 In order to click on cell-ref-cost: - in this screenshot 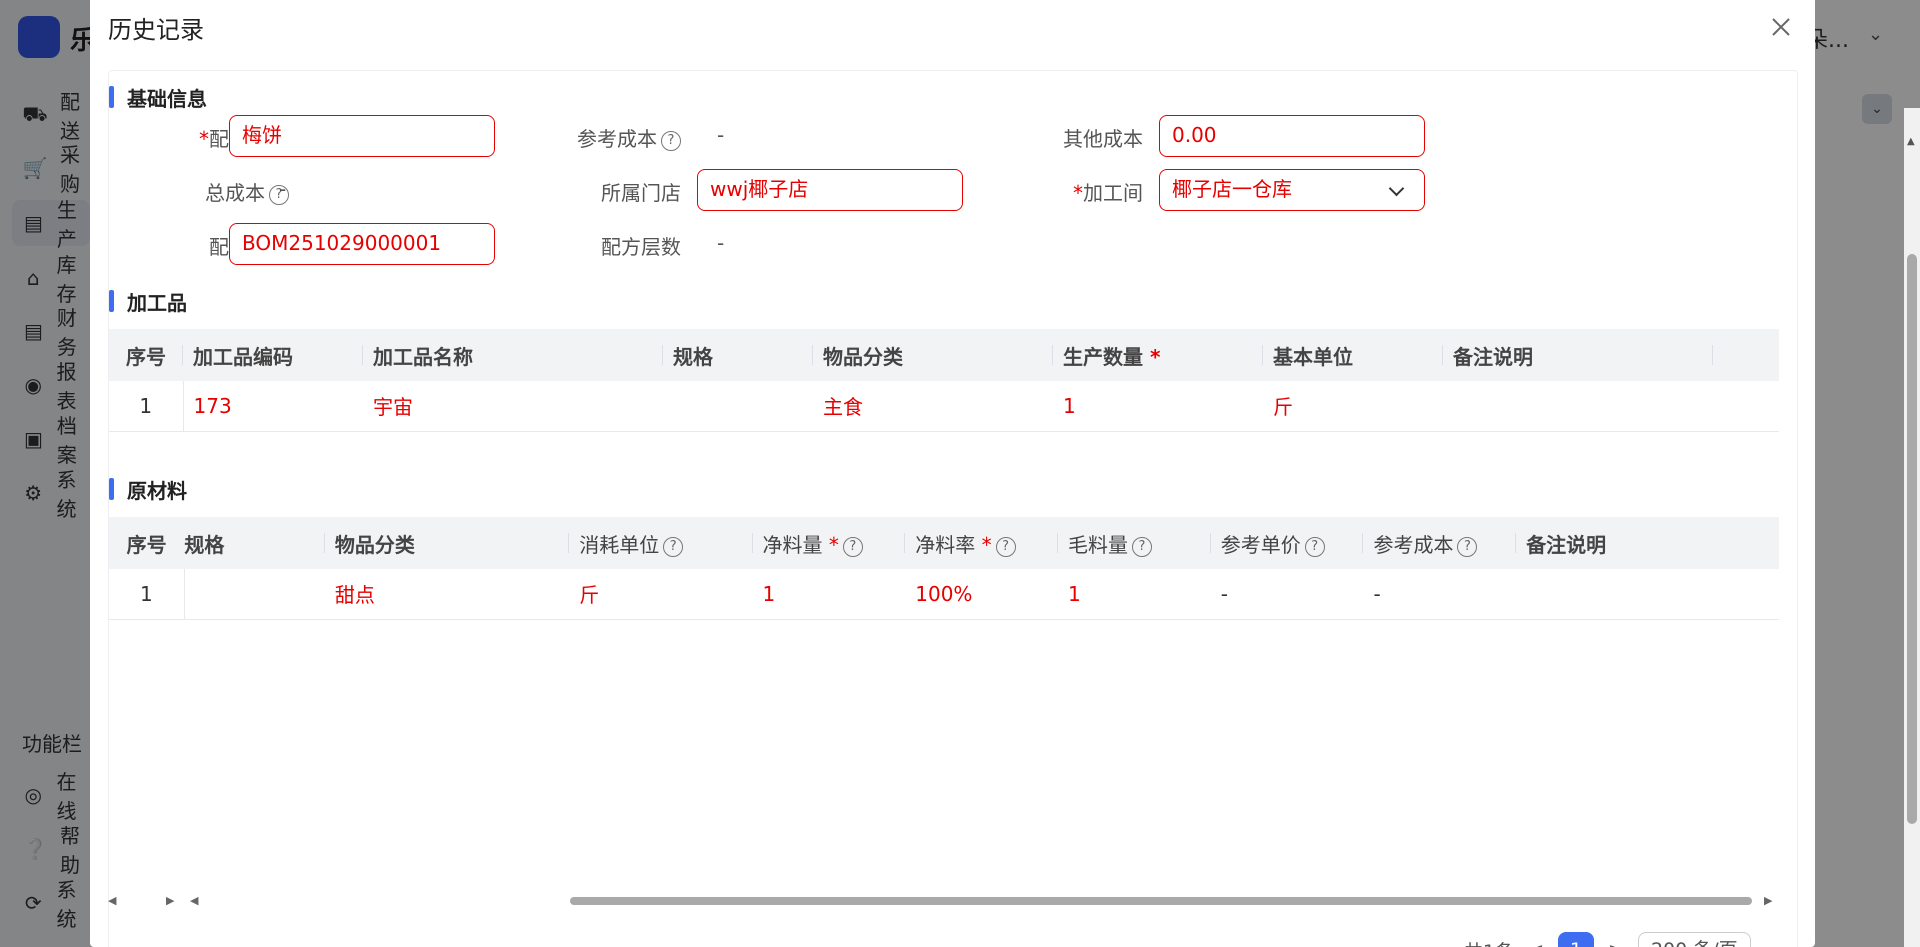, I will do `click(1440, 594)`.